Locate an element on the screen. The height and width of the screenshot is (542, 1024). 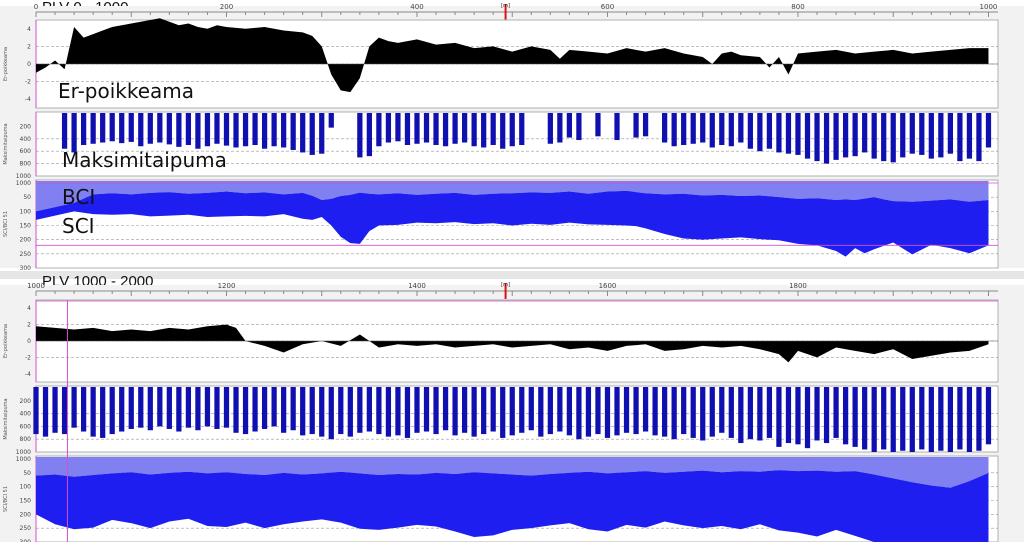
sci-panel-y-tick-label: 200 is located at coordinates (26, 240).